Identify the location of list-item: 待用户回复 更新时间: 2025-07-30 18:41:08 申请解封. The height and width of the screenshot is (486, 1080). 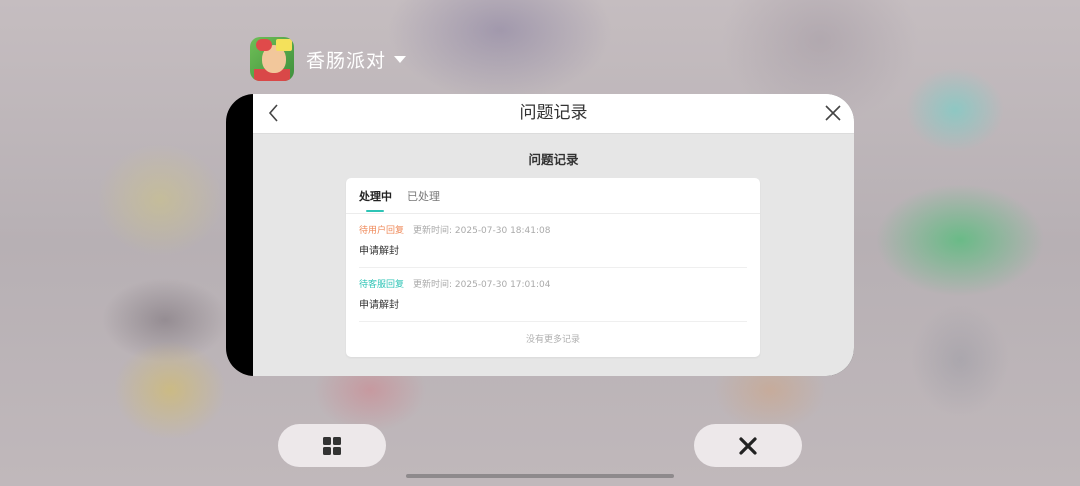
(553, 241).